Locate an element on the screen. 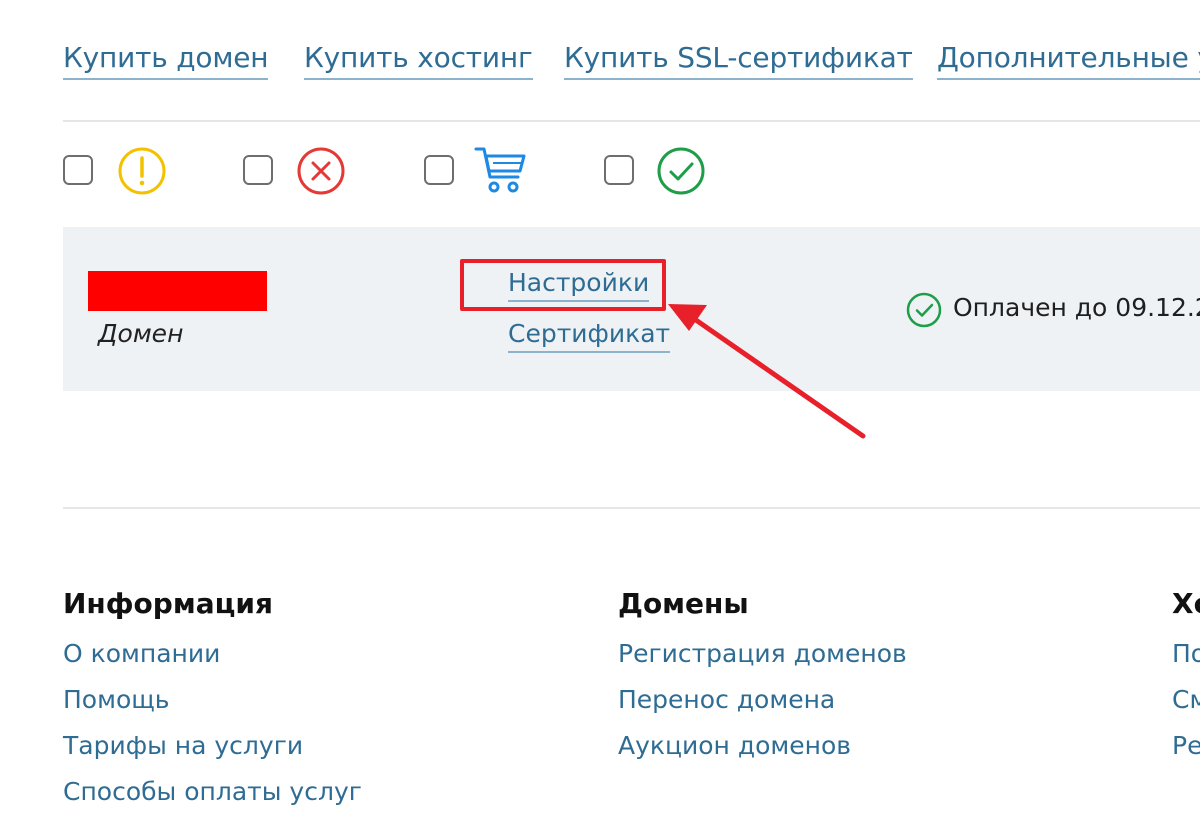  warning-icon is located at coordinates (142, 171).